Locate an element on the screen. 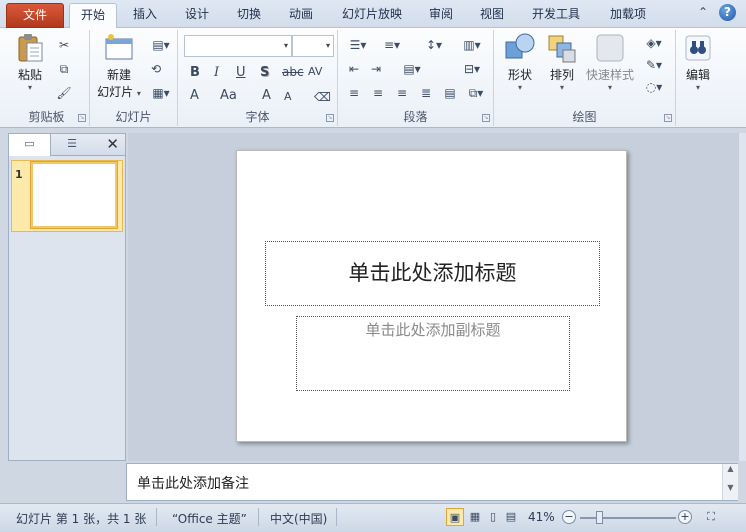 The image size is (746, 532). tab-insert: 插入 is located at coordinates (145, 15).